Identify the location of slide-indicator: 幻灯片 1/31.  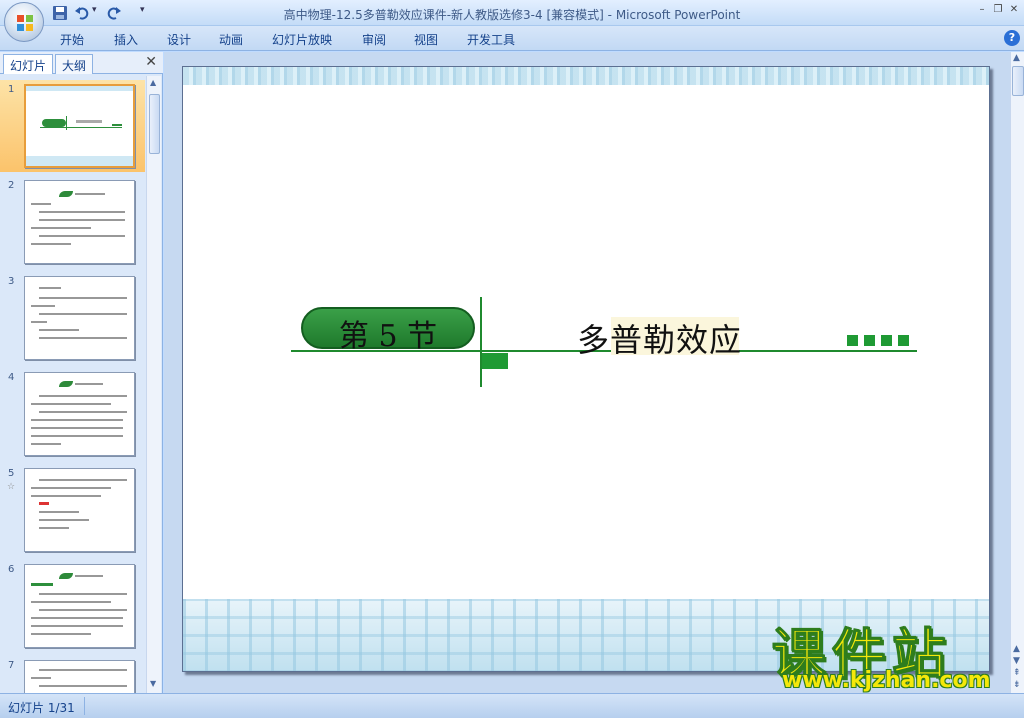
(41, 708).